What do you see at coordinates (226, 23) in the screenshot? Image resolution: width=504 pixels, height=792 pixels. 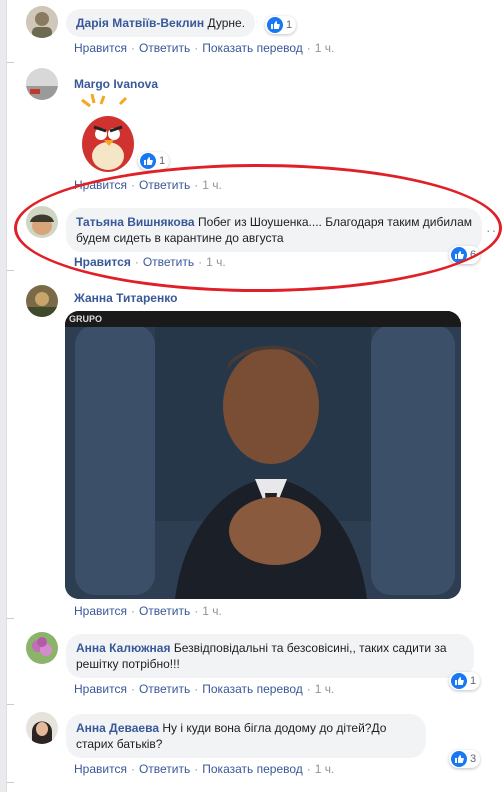 I see `comment-text: Дурне.` at bounding box center [226, 23].